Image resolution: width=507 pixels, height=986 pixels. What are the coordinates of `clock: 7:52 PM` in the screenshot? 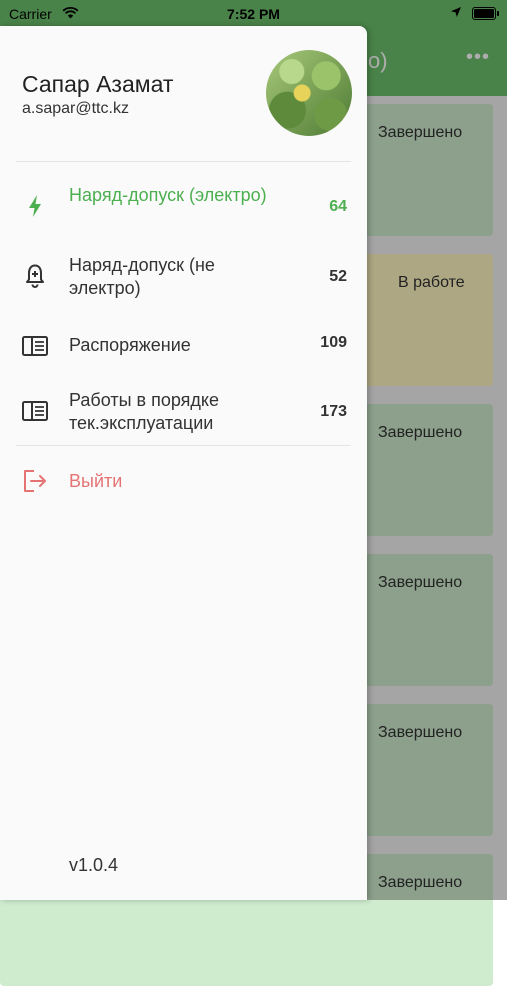 It's located at (253, 14).